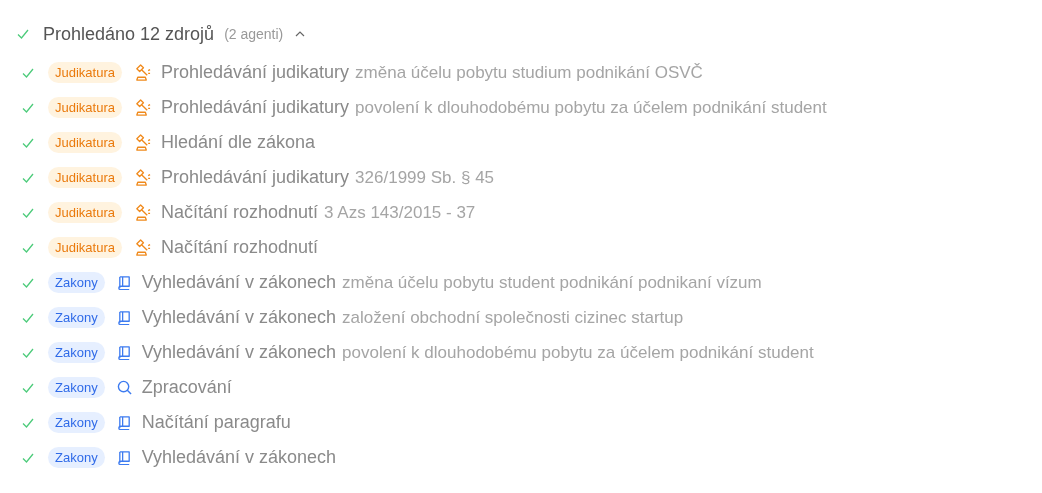 This screenshot has width=1042, height=493. Describe the element at coordinates (216, 422) in the screenshot. I see `step-action: Načítání paragrafu` at that location.